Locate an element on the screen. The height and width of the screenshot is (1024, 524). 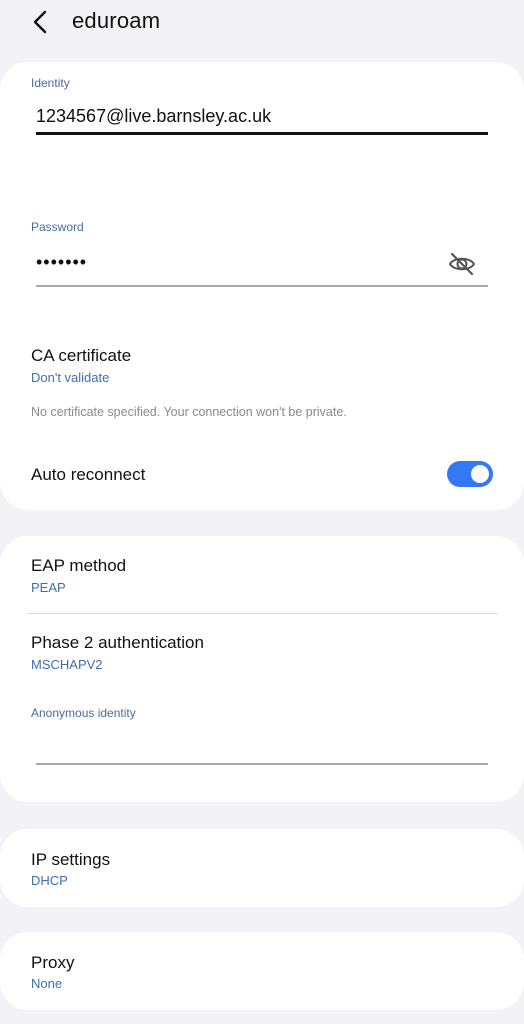
phase2-auth-title: Phase 2 authentication is located at coordinates (117, 643).